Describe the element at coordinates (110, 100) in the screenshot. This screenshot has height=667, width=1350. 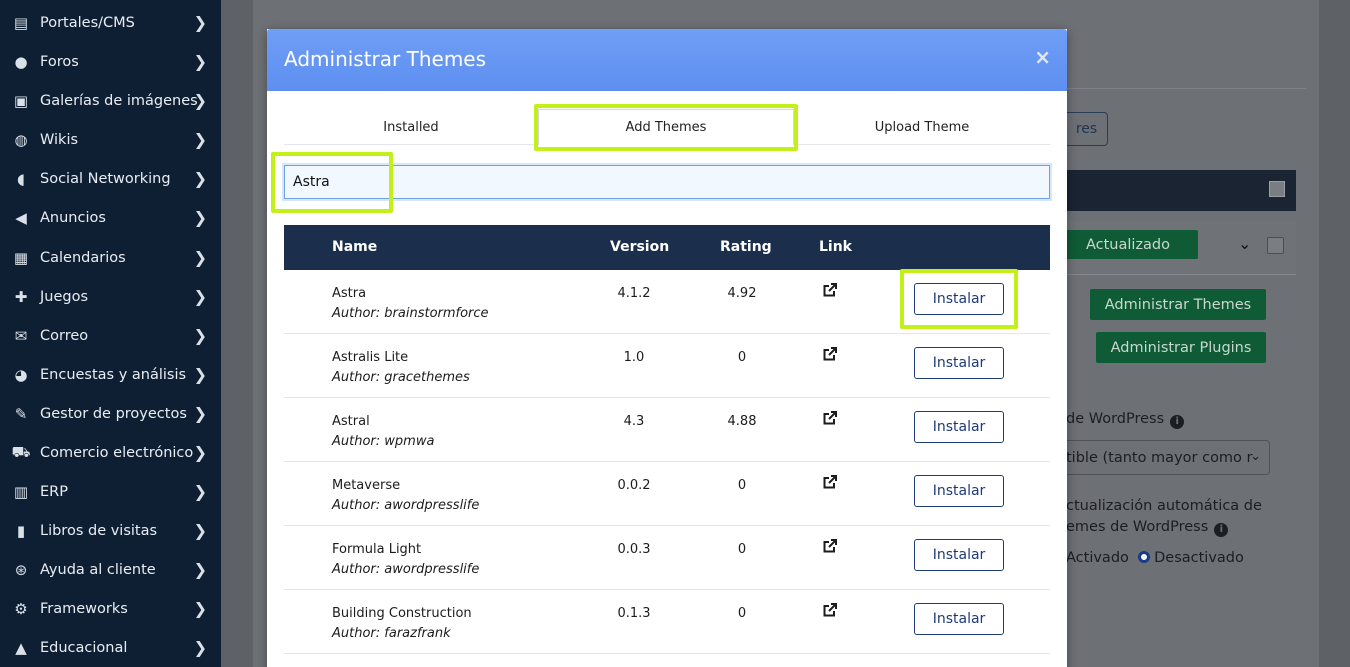
I see `sidebar-item-galerias: ▣ Galerías de imágenes ❯` at that location.